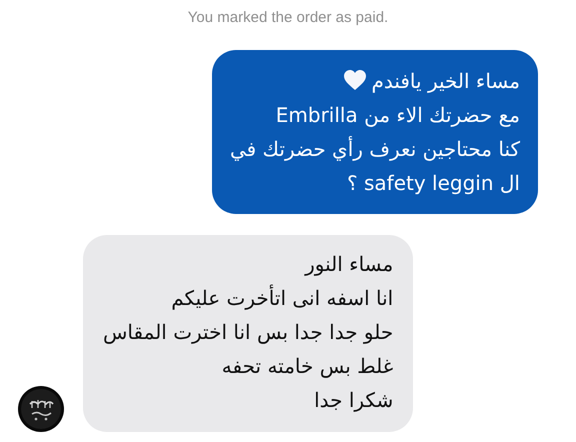  What do you see at coordinates (248, 332) in the screenshot?
I see `message-text: حلو جدا جدا بس انا اخترت المقاس` at bounding box center [248, 332].